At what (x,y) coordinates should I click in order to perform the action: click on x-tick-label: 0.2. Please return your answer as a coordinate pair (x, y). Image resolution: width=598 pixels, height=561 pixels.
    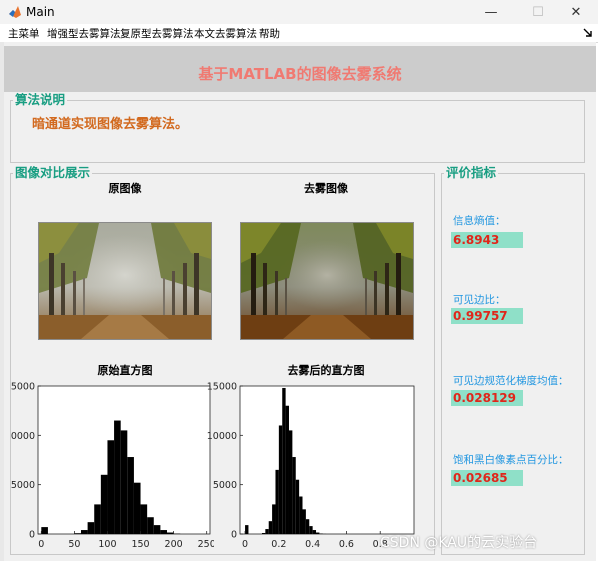
    Looking at the image, I should click on (278, 544).